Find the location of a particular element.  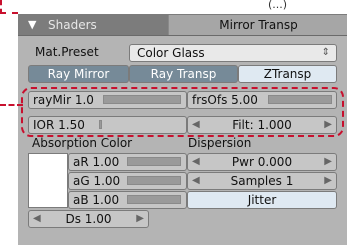

ray-transp-label: Ray Transp is located at coordinates (183, 74).